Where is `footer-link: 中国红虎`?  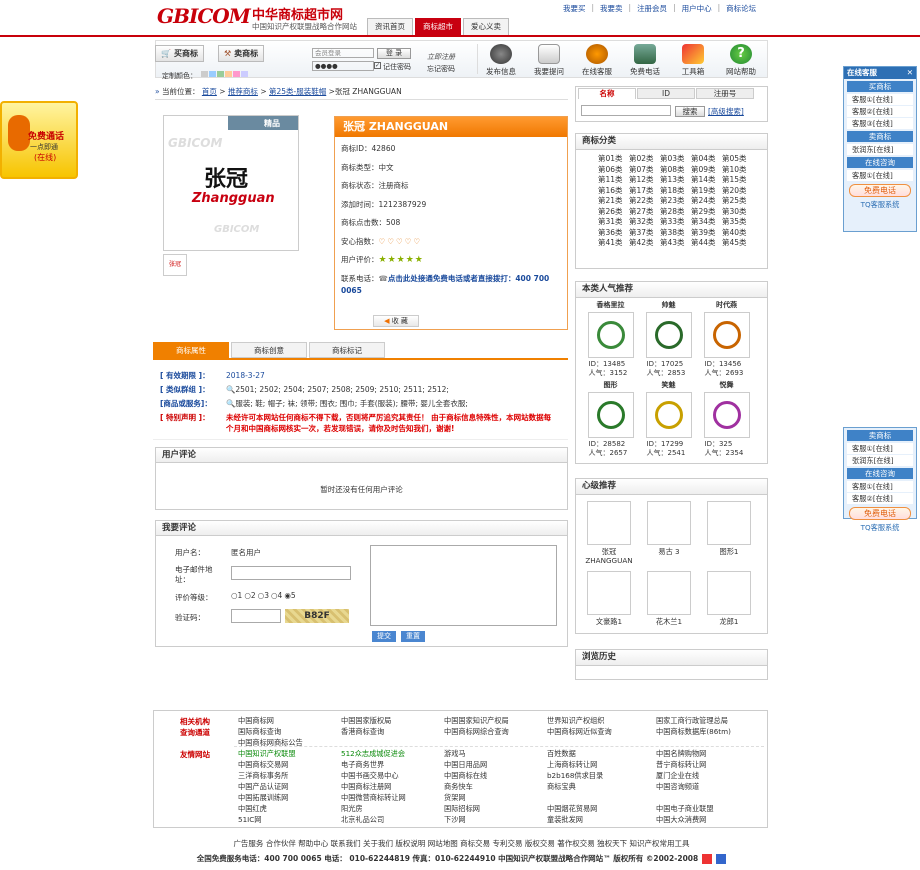
footer-link: 中国红虎 is located at coordinates (252, 808).